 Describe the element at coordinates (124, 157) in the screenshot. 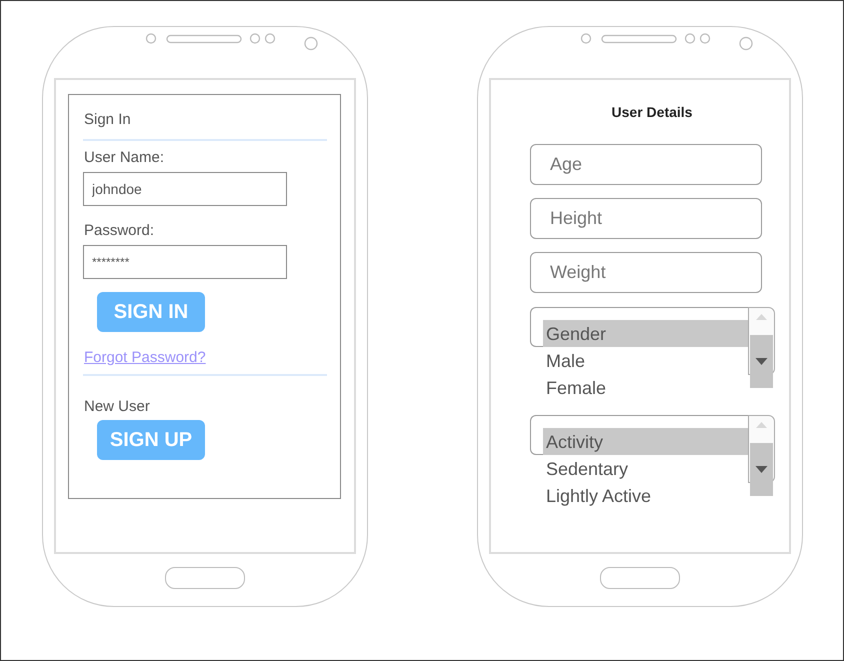

I see `field-label: User Name:` at that location.